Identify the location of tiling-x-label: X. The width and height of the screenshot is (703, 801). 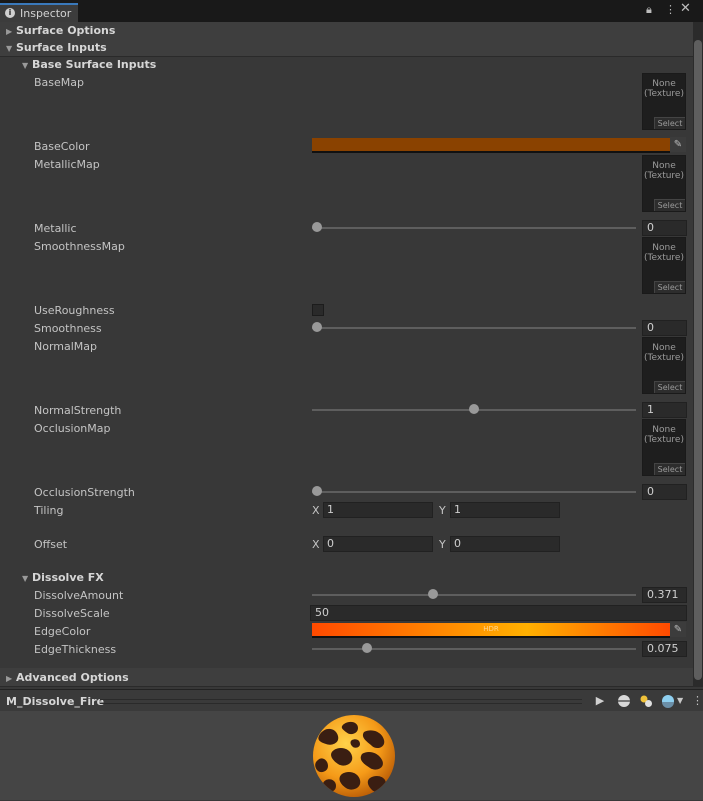
(316, 510).